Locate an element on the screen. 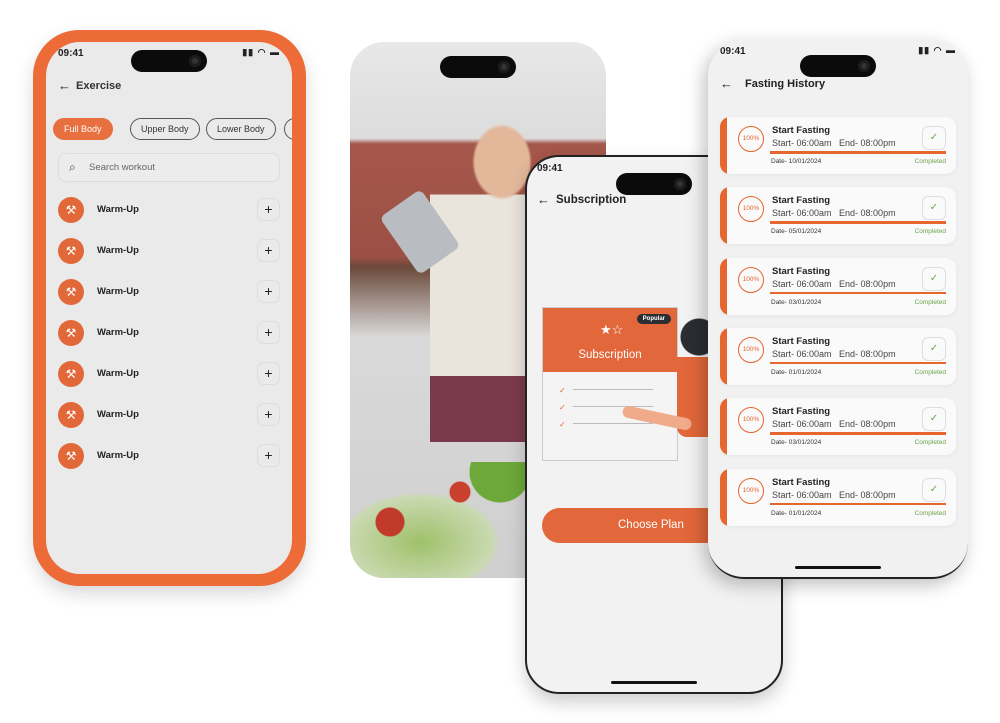  check-icons: ✓ ✓ ✓ is located at coordinates (562, 407).